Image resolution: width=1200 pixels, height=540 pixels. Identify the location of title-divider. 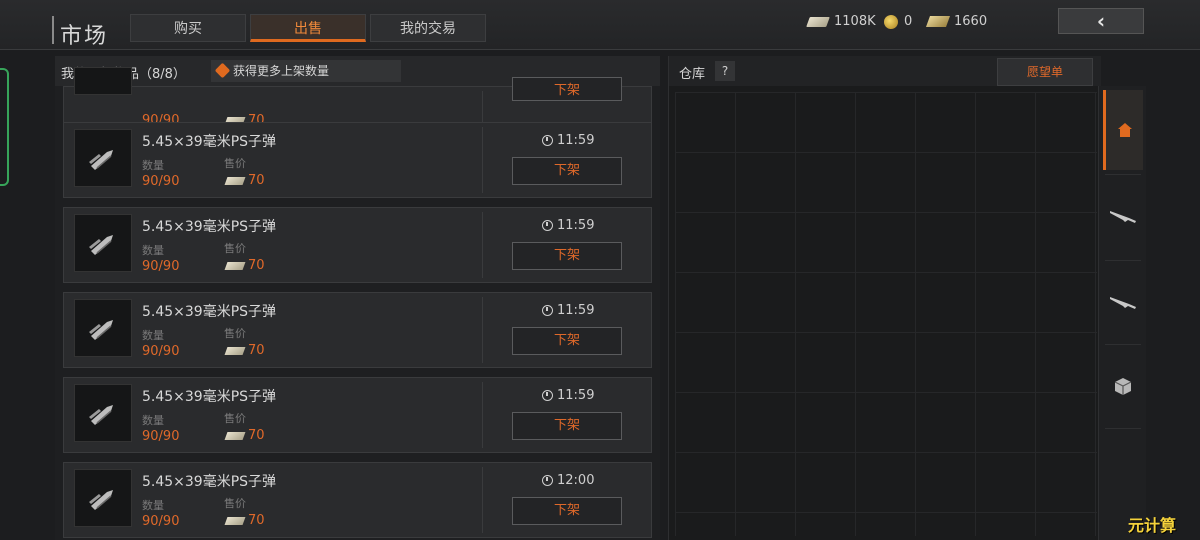
(53, 30).